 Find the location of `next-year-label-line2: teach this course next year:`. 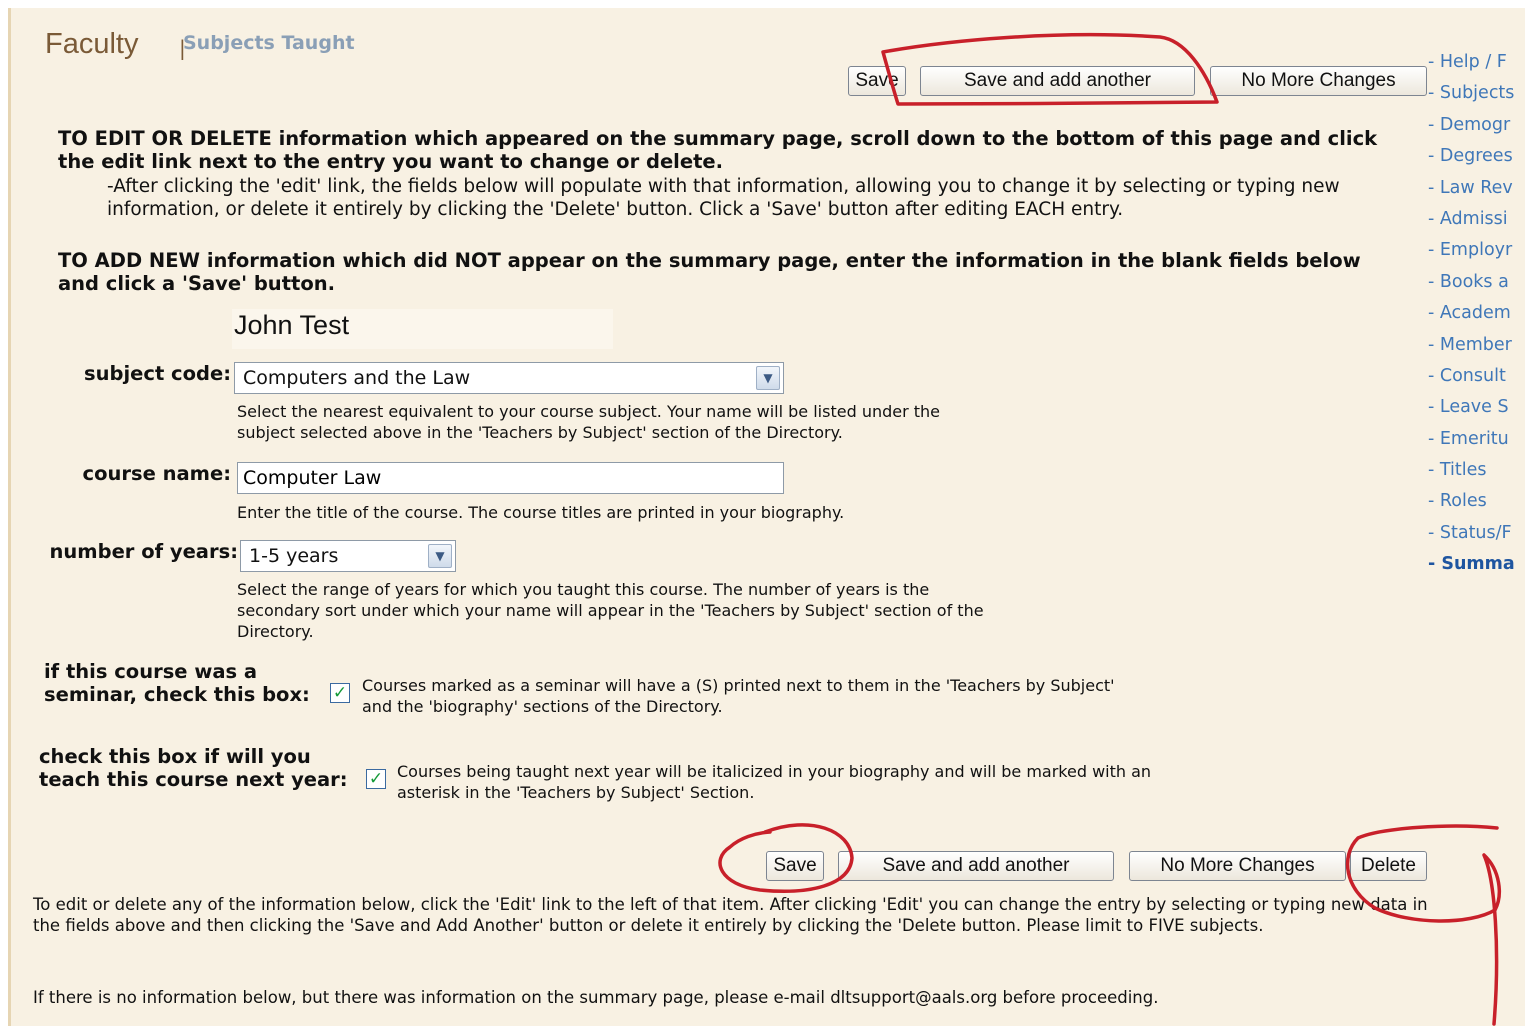

next-year-label-line2: teach this course next year: is located at coordinates (193, 779).